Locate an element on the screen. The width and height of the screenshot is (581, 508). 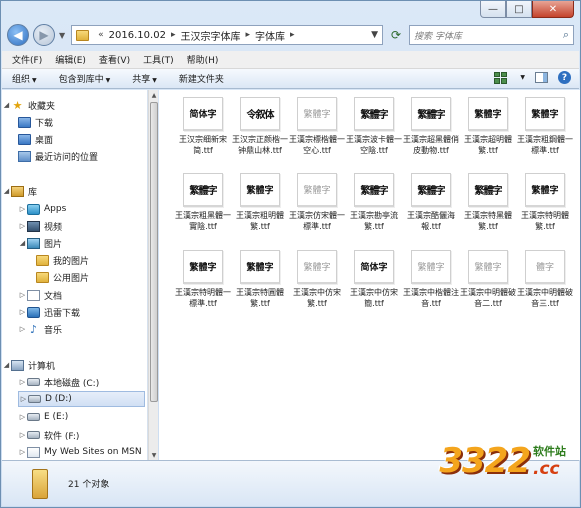
nav-item-desktop: 桌面 is located at coordinates (77, 139).